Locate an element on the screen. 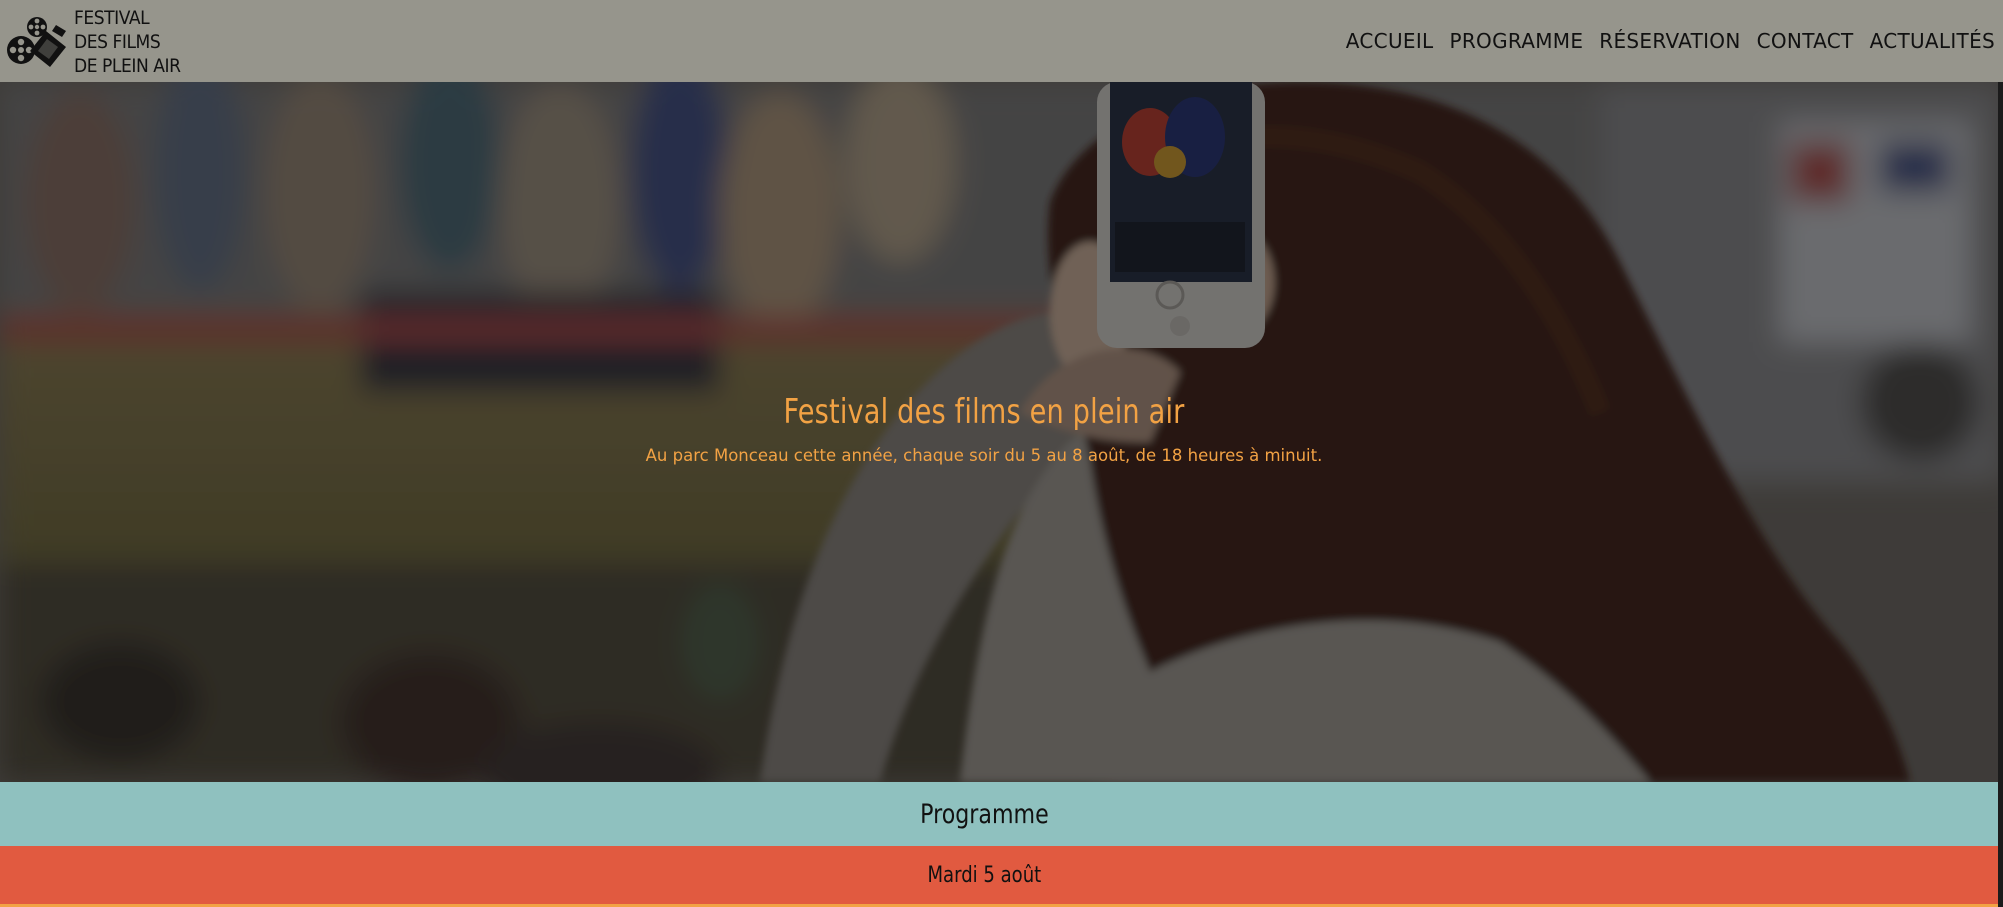 This screenshot has width=2003, height=907. nav-accueil: ACCUEIL is located at coordinates (1390, 41).